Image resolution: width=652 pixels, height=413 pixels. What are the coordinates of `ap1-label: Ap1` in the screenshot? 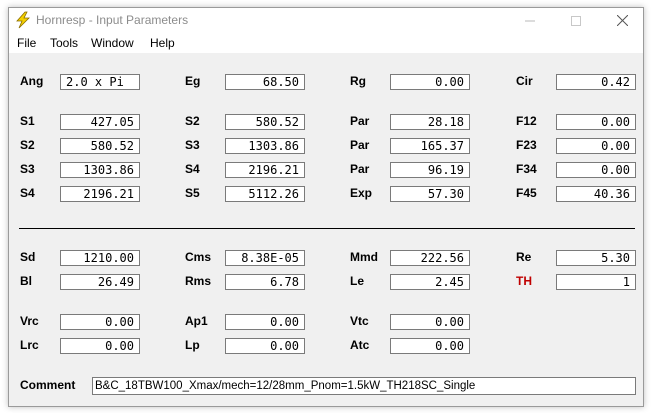 It's located at (196, 321).